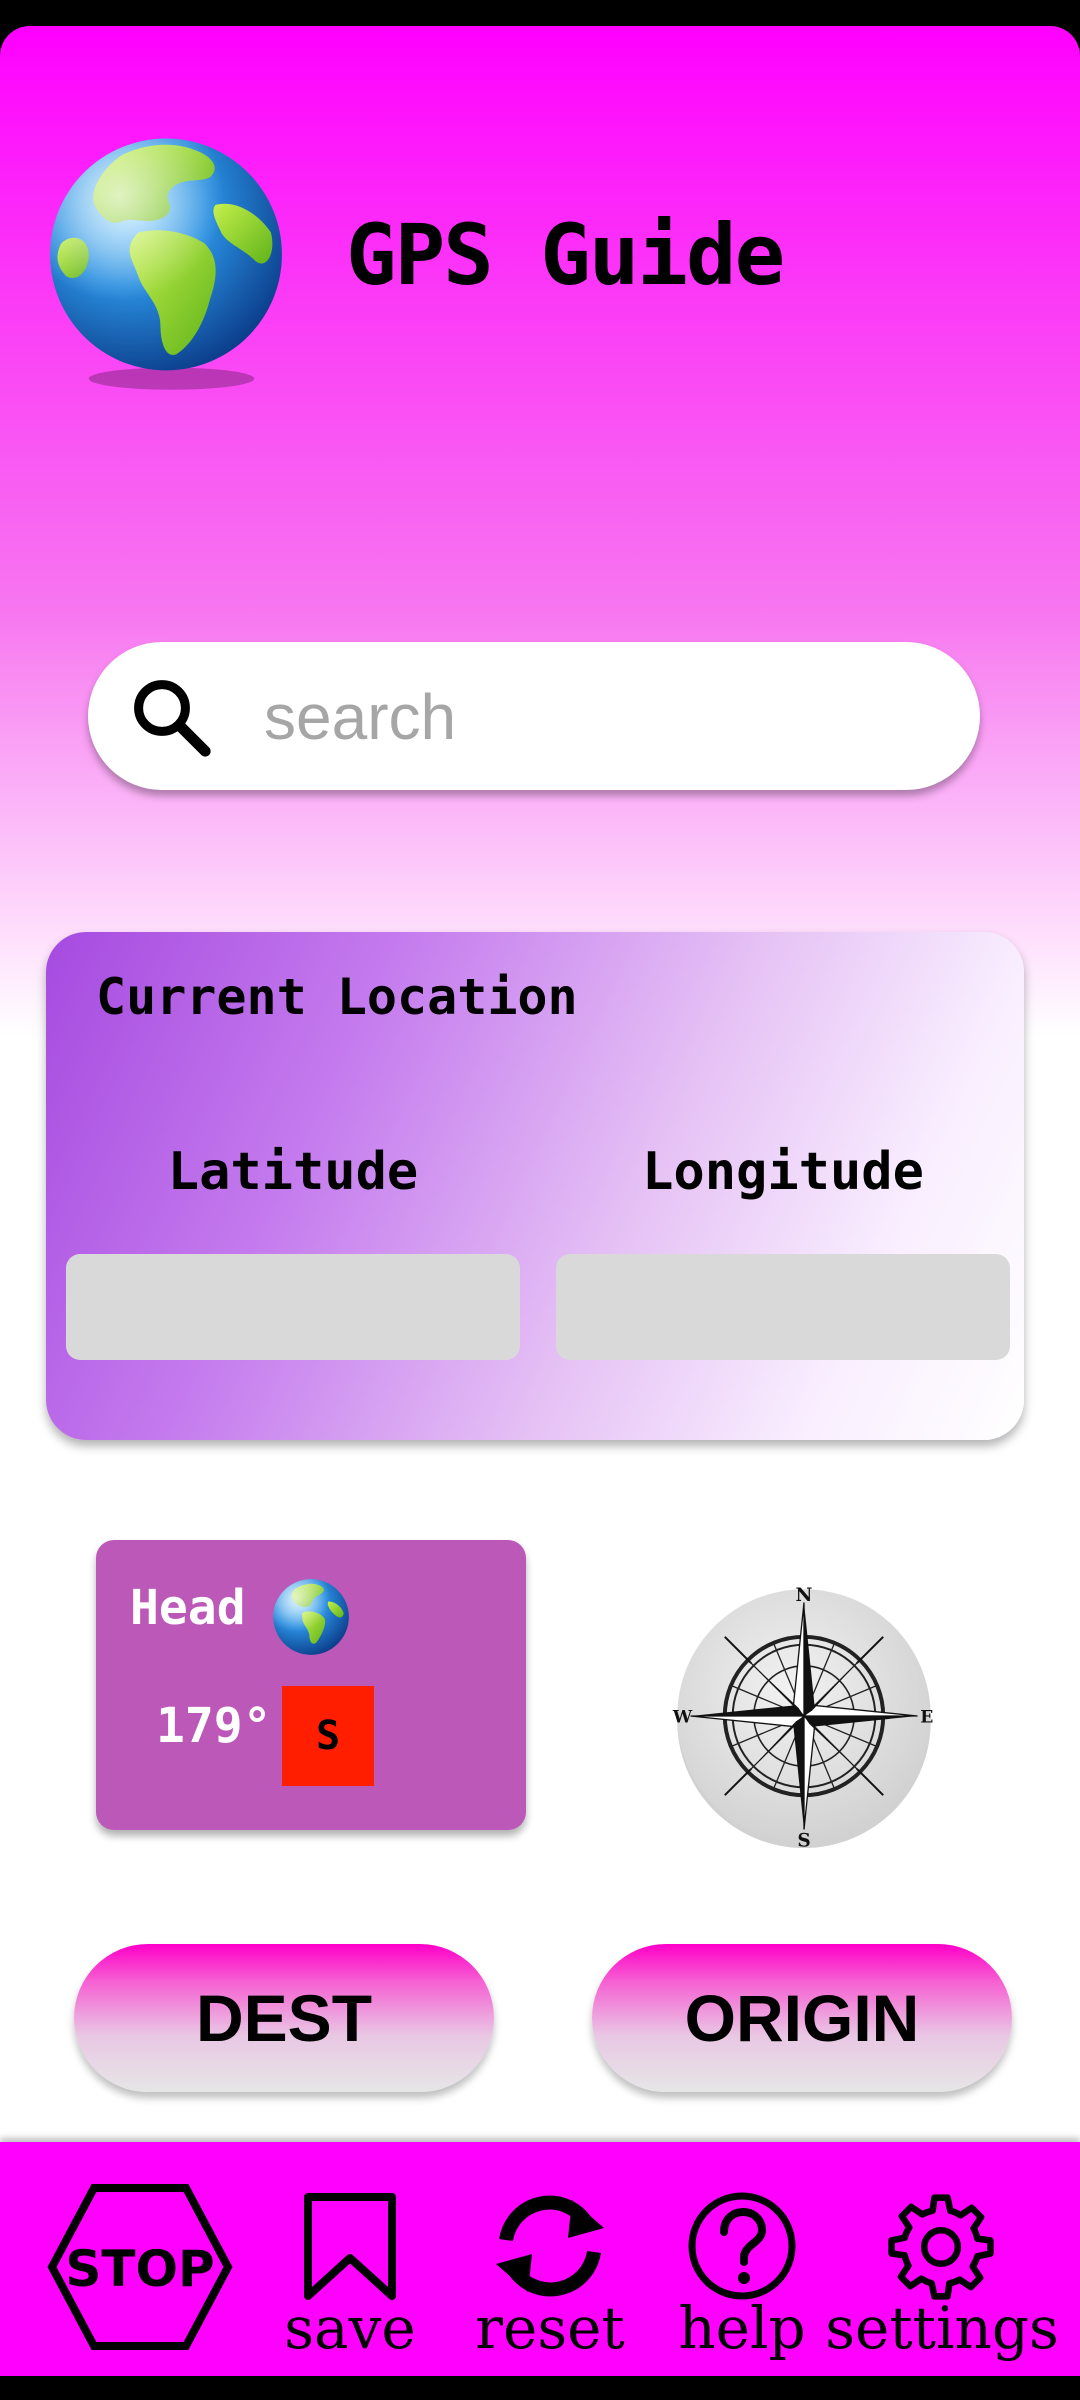  Describe the element at coordinates (783, 1172) in the screenshot. I see `longitude-label: Longitude` at that location.